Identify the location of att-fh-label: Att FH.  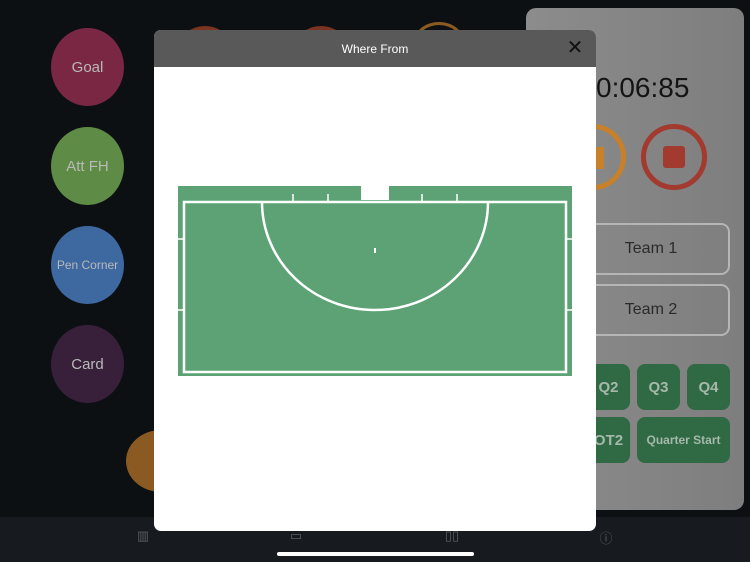
(87, 166).